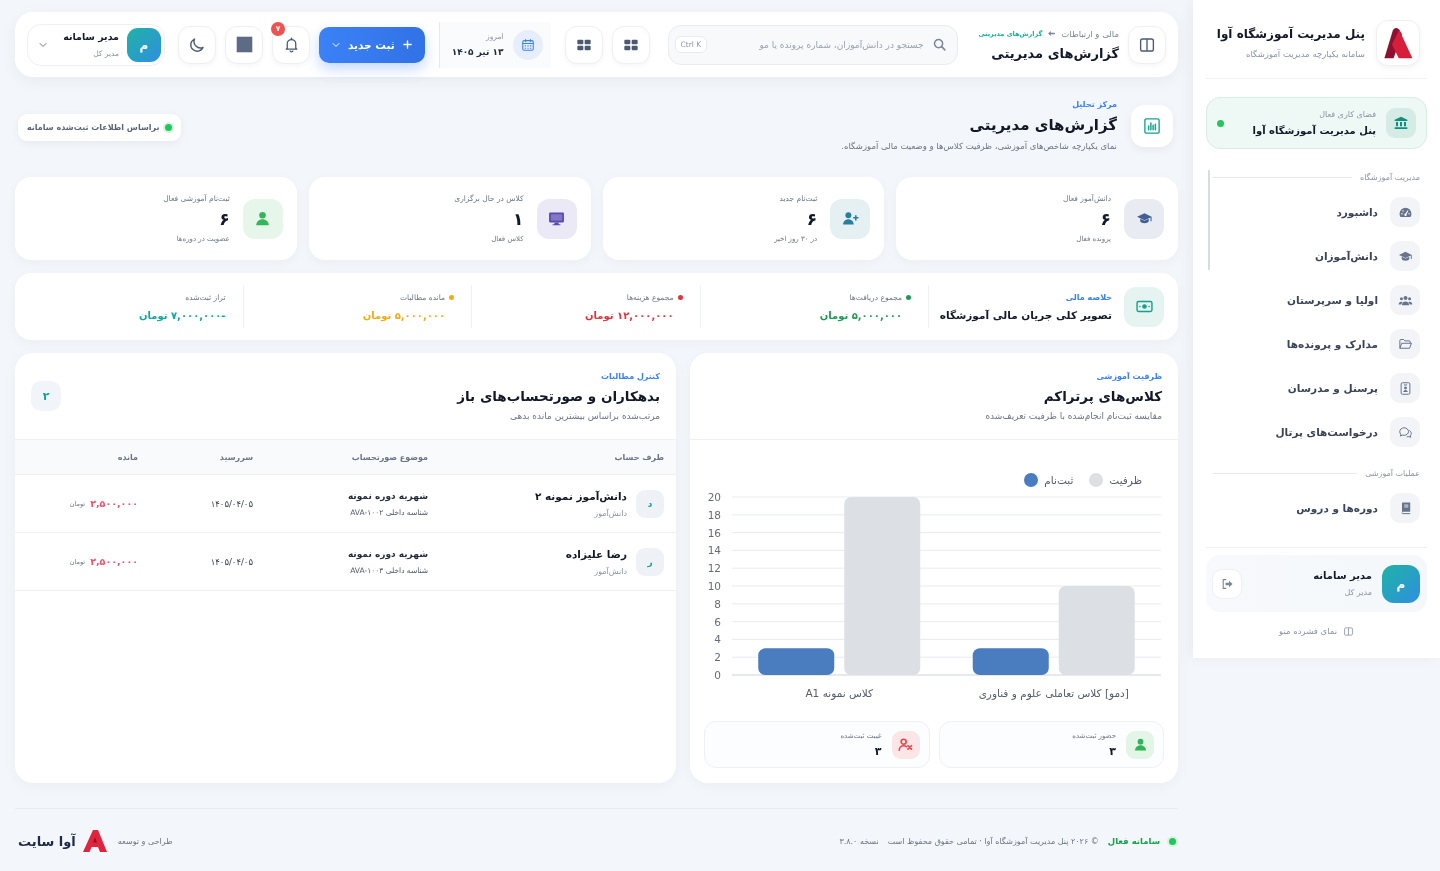  Describe the element at coordinates (905, 744) in the screenshot. I see `user-x-icon` at that location.